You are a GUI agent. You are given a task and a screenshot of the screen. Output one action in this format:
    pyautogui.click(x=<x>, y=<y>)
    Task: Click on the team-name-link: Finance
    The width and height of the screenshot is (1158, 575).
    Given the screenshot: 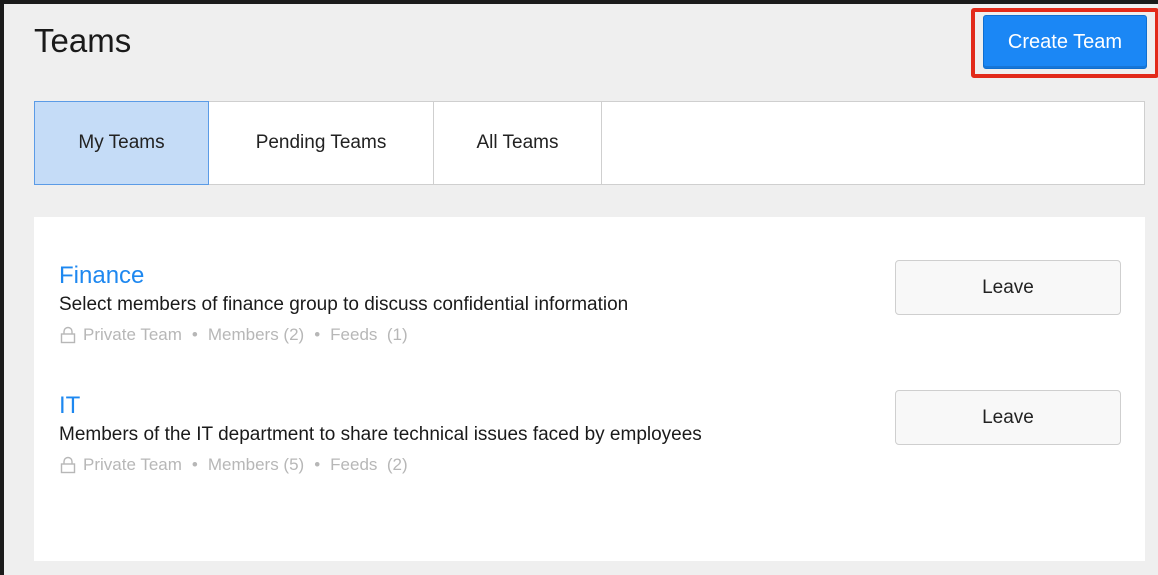 What is the action you would take?
    pyautogui.click(x=101, y=276)
    